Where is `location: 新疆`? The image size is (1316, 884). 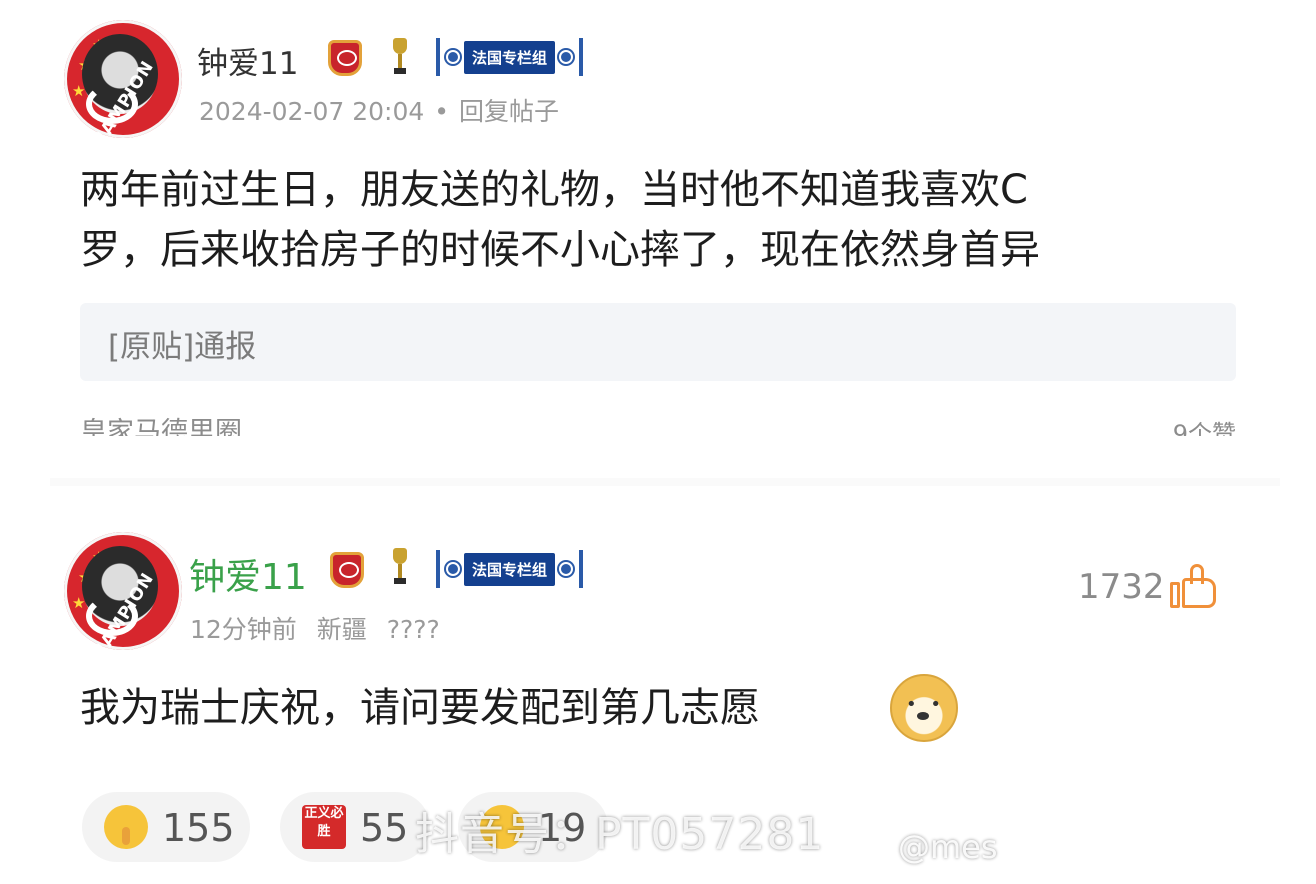 location: 新疆 is located at coordinates (341, 629).